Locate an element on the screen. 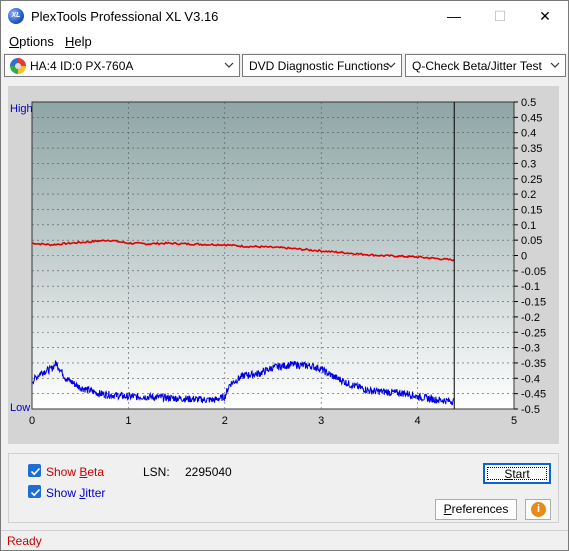 The image size is (569, 551). menu-help: Help is located at coordinates (78, 41).